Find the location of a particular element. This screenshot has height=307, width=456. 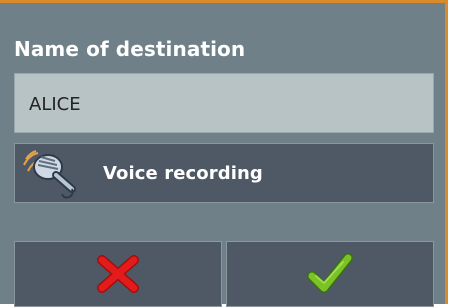

cancel-x-icon is located at coordinates (118, 274).